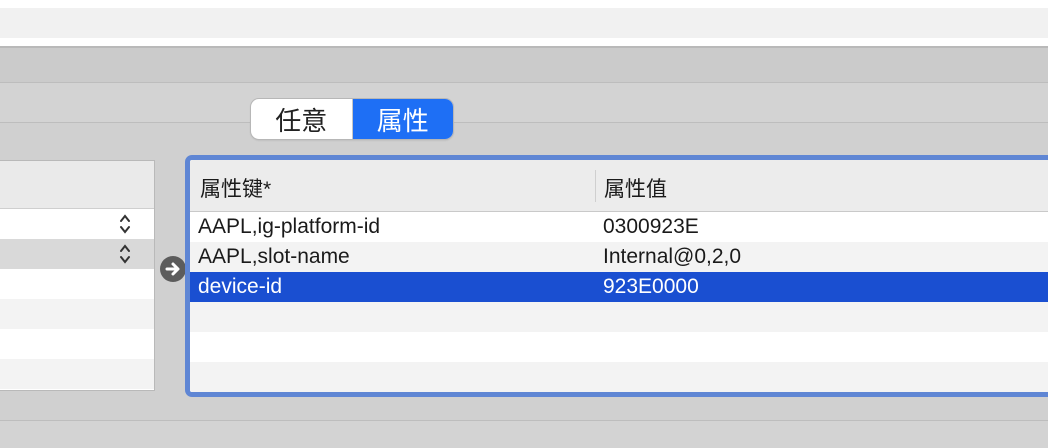 The width and height of the screenshot is (1048, 448). I want to click on properties-table-header: 属性键* 属性值, so click(619, 186).